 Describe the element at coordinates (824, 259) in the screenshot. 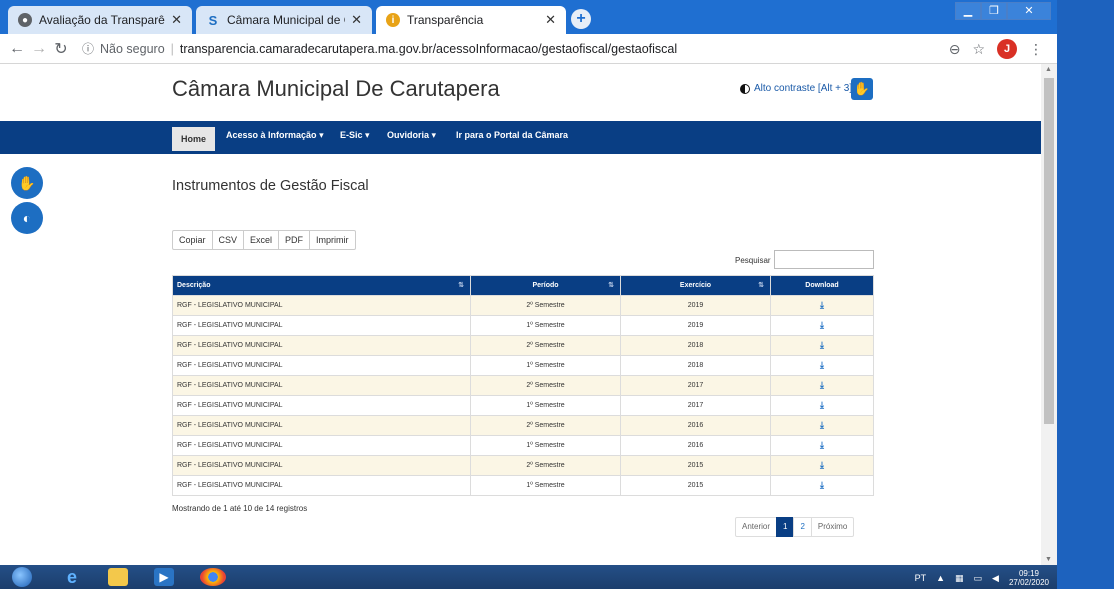

I see `search-input` at that location.